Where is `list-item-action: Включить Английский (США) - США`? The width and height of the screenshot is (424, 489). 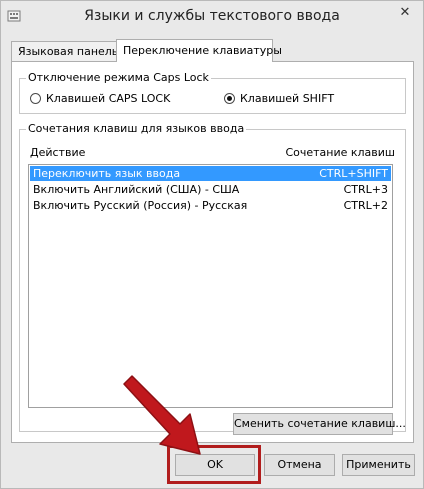 list-item-action: Включить Английский (США) - США is located at coordinates (136, 189).